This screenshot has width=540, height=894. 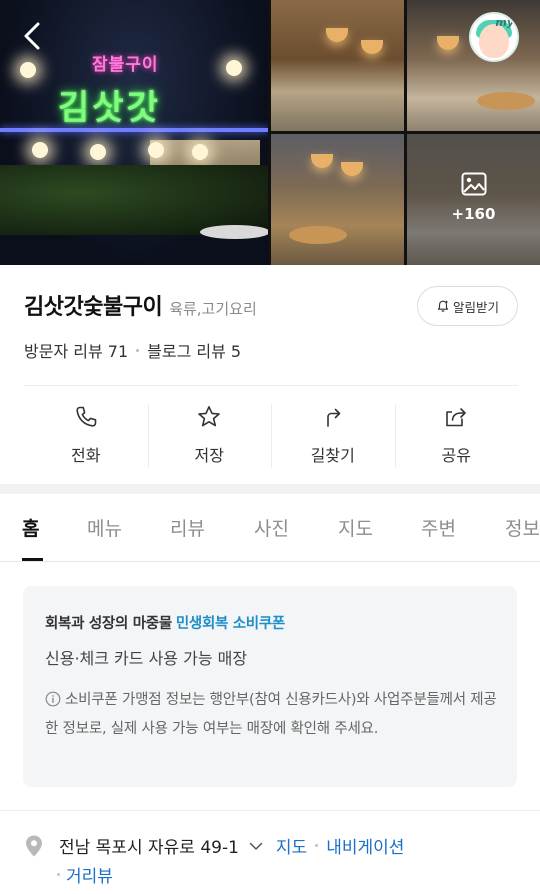 I want to click on tab-menu: 메뉴, so click(x=104, y=527).